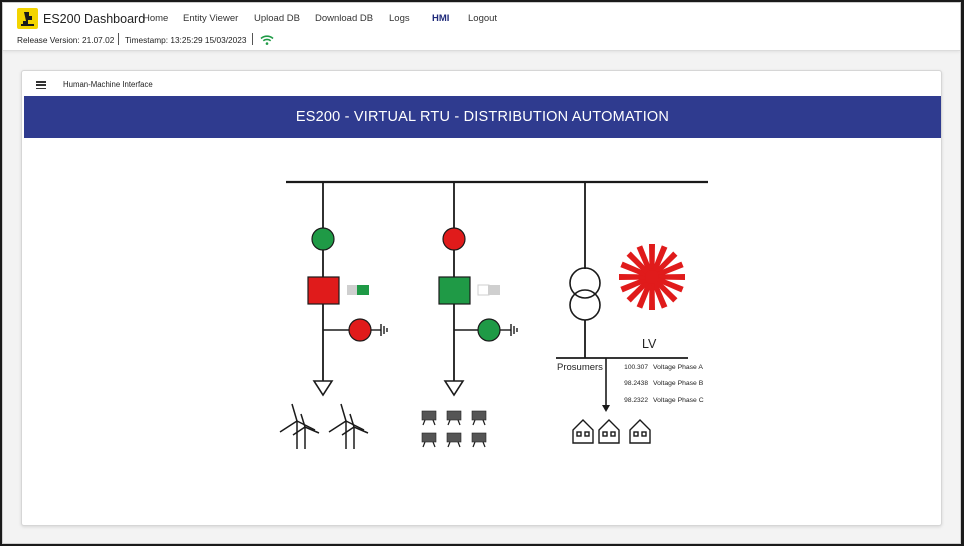  I want to click on nav-logout: Logout, so click(482, 18).